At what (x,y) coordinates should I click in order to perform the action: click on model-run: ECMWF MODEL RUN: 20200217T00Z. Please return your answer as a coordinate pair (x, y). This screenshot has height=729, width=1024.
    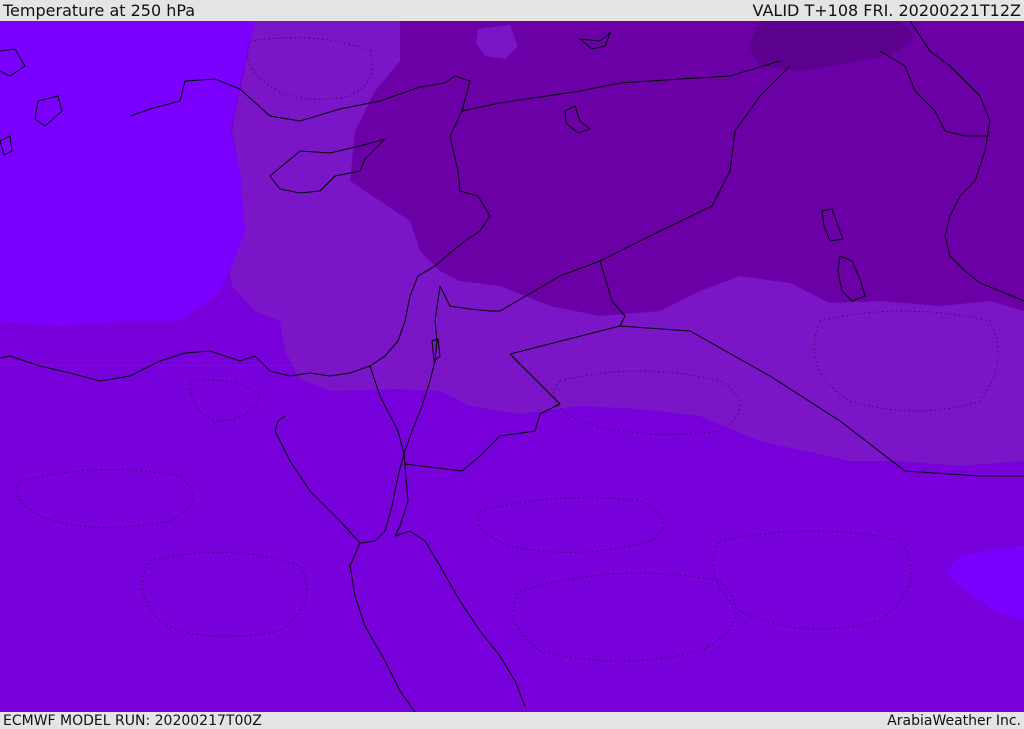
    Looking at the image, I should click on (132, 720).